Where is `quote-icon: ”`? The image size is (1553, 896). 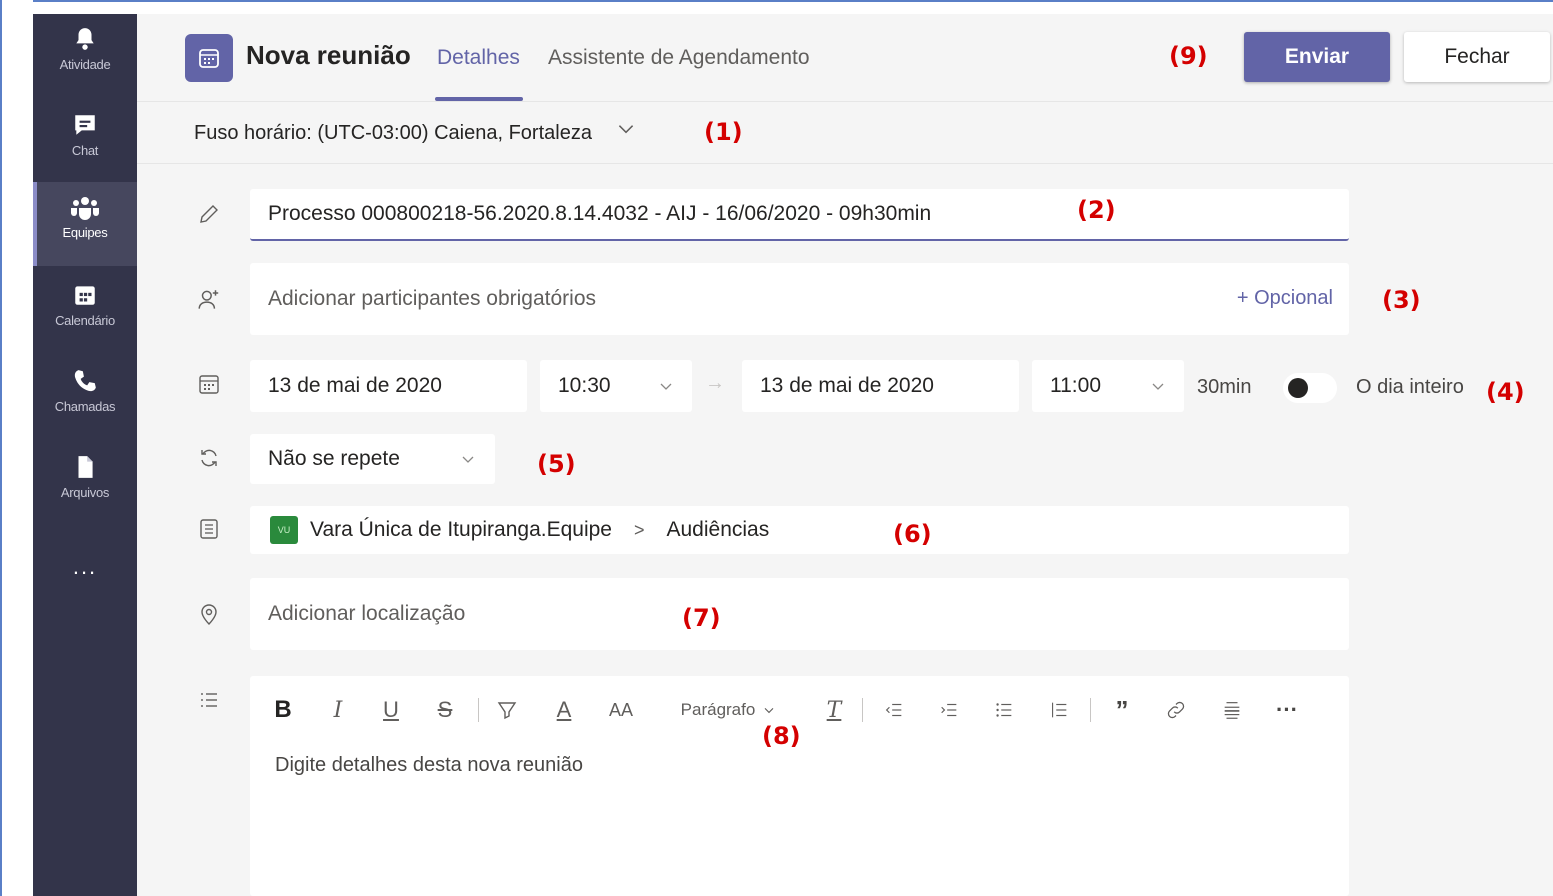 quote-icon: ” is located at coordinates (1122, 710).